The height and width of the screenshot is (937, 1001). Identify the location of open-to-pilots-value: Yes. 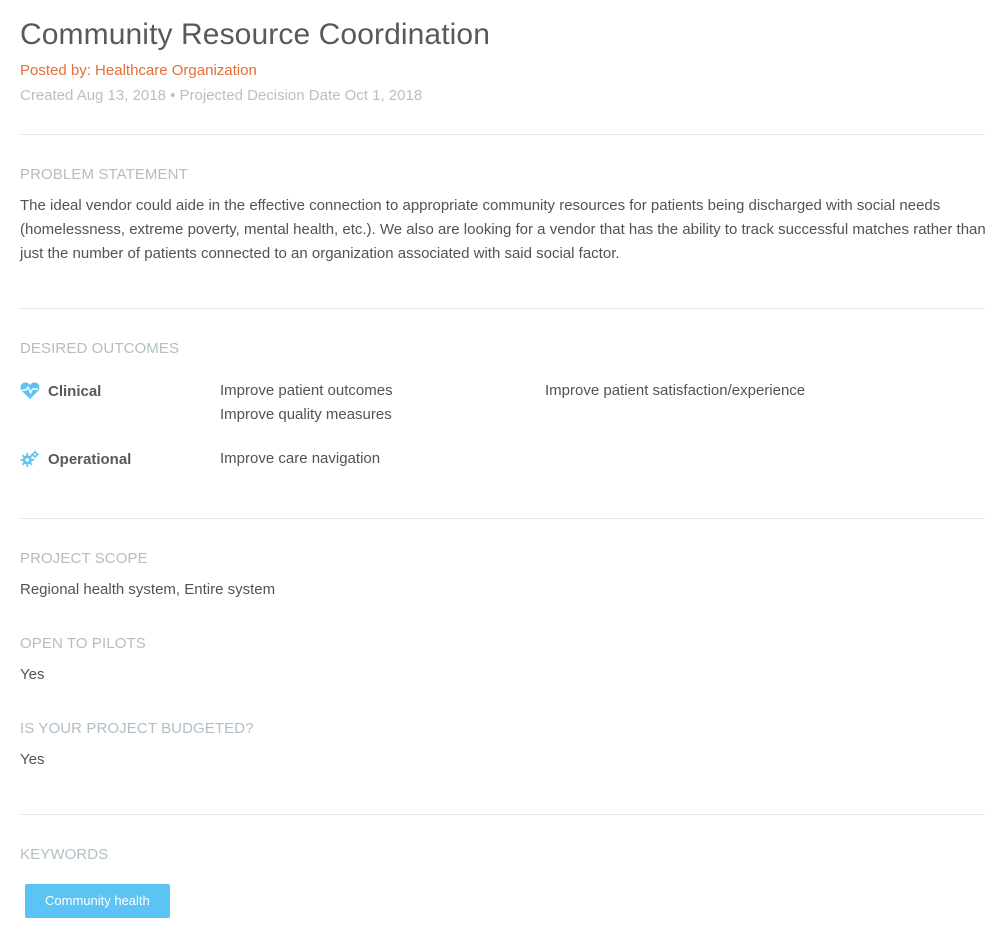
(32, 674).